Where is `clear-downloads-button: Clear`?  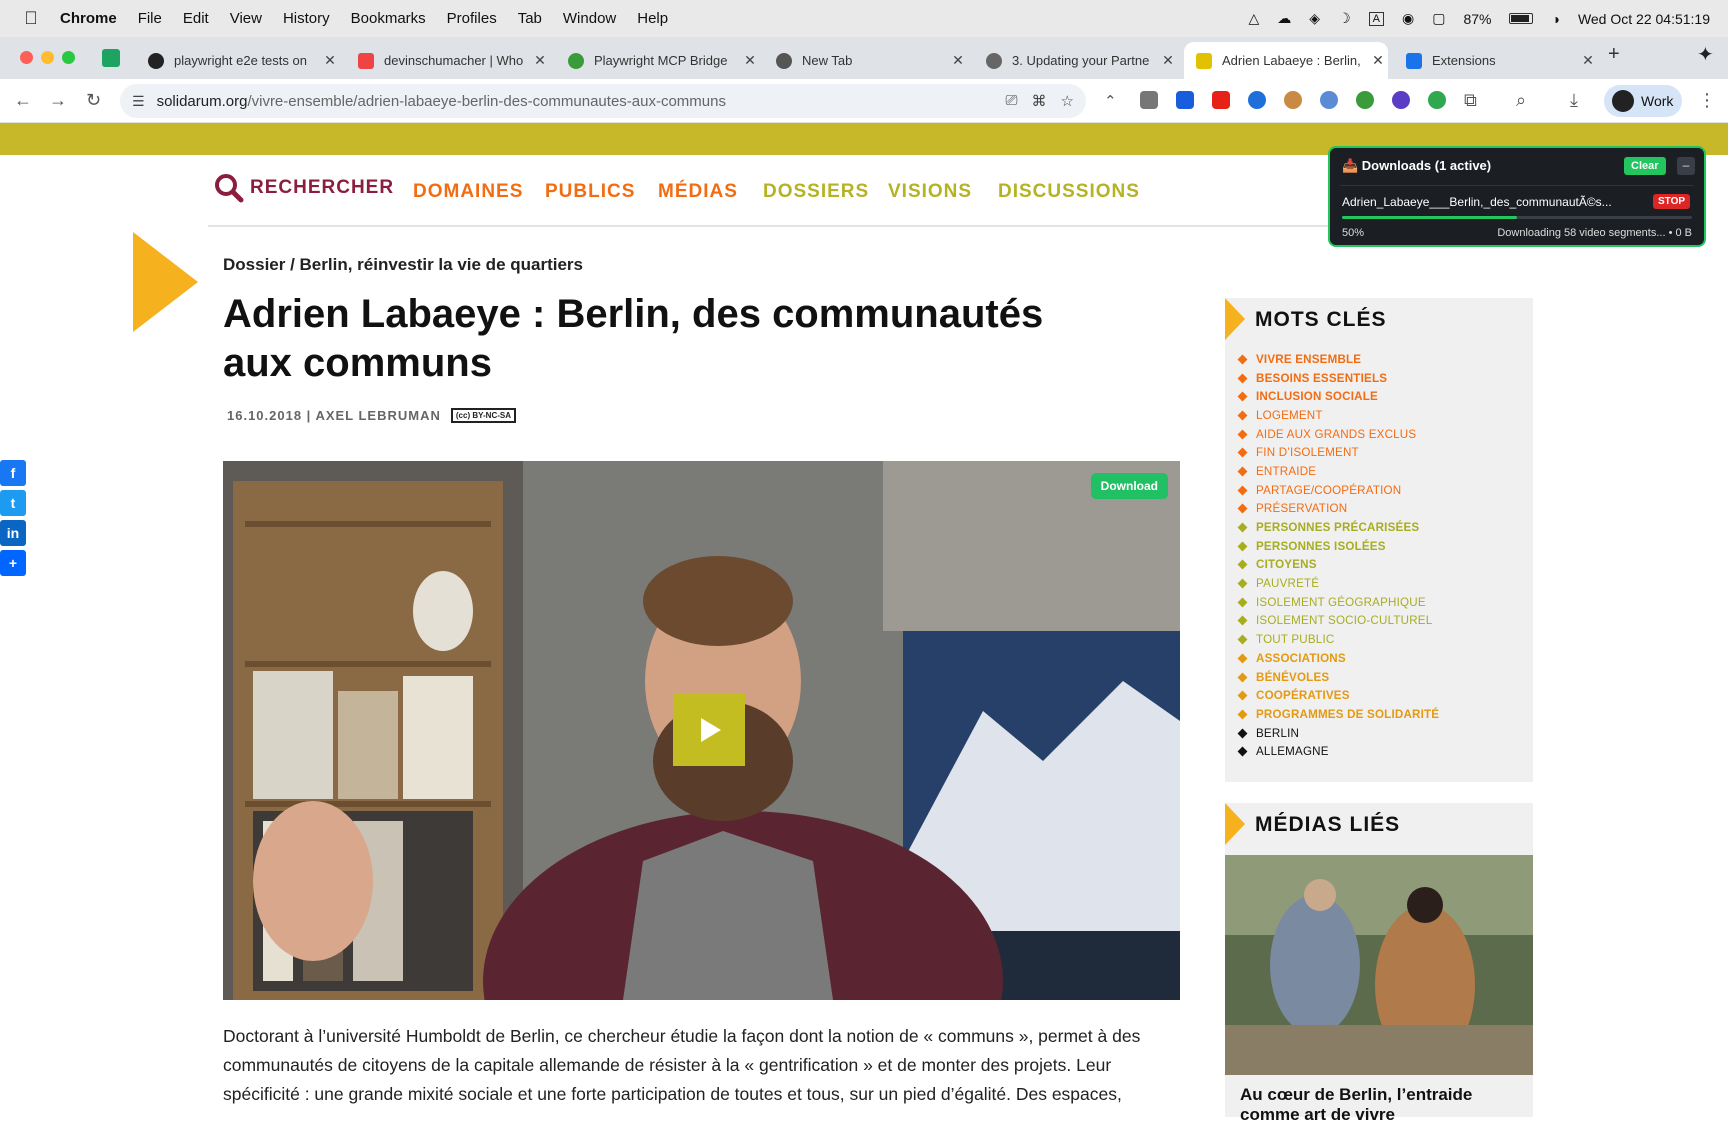
clear-downloads-button: Clear is located at coordinates (1645, 166).